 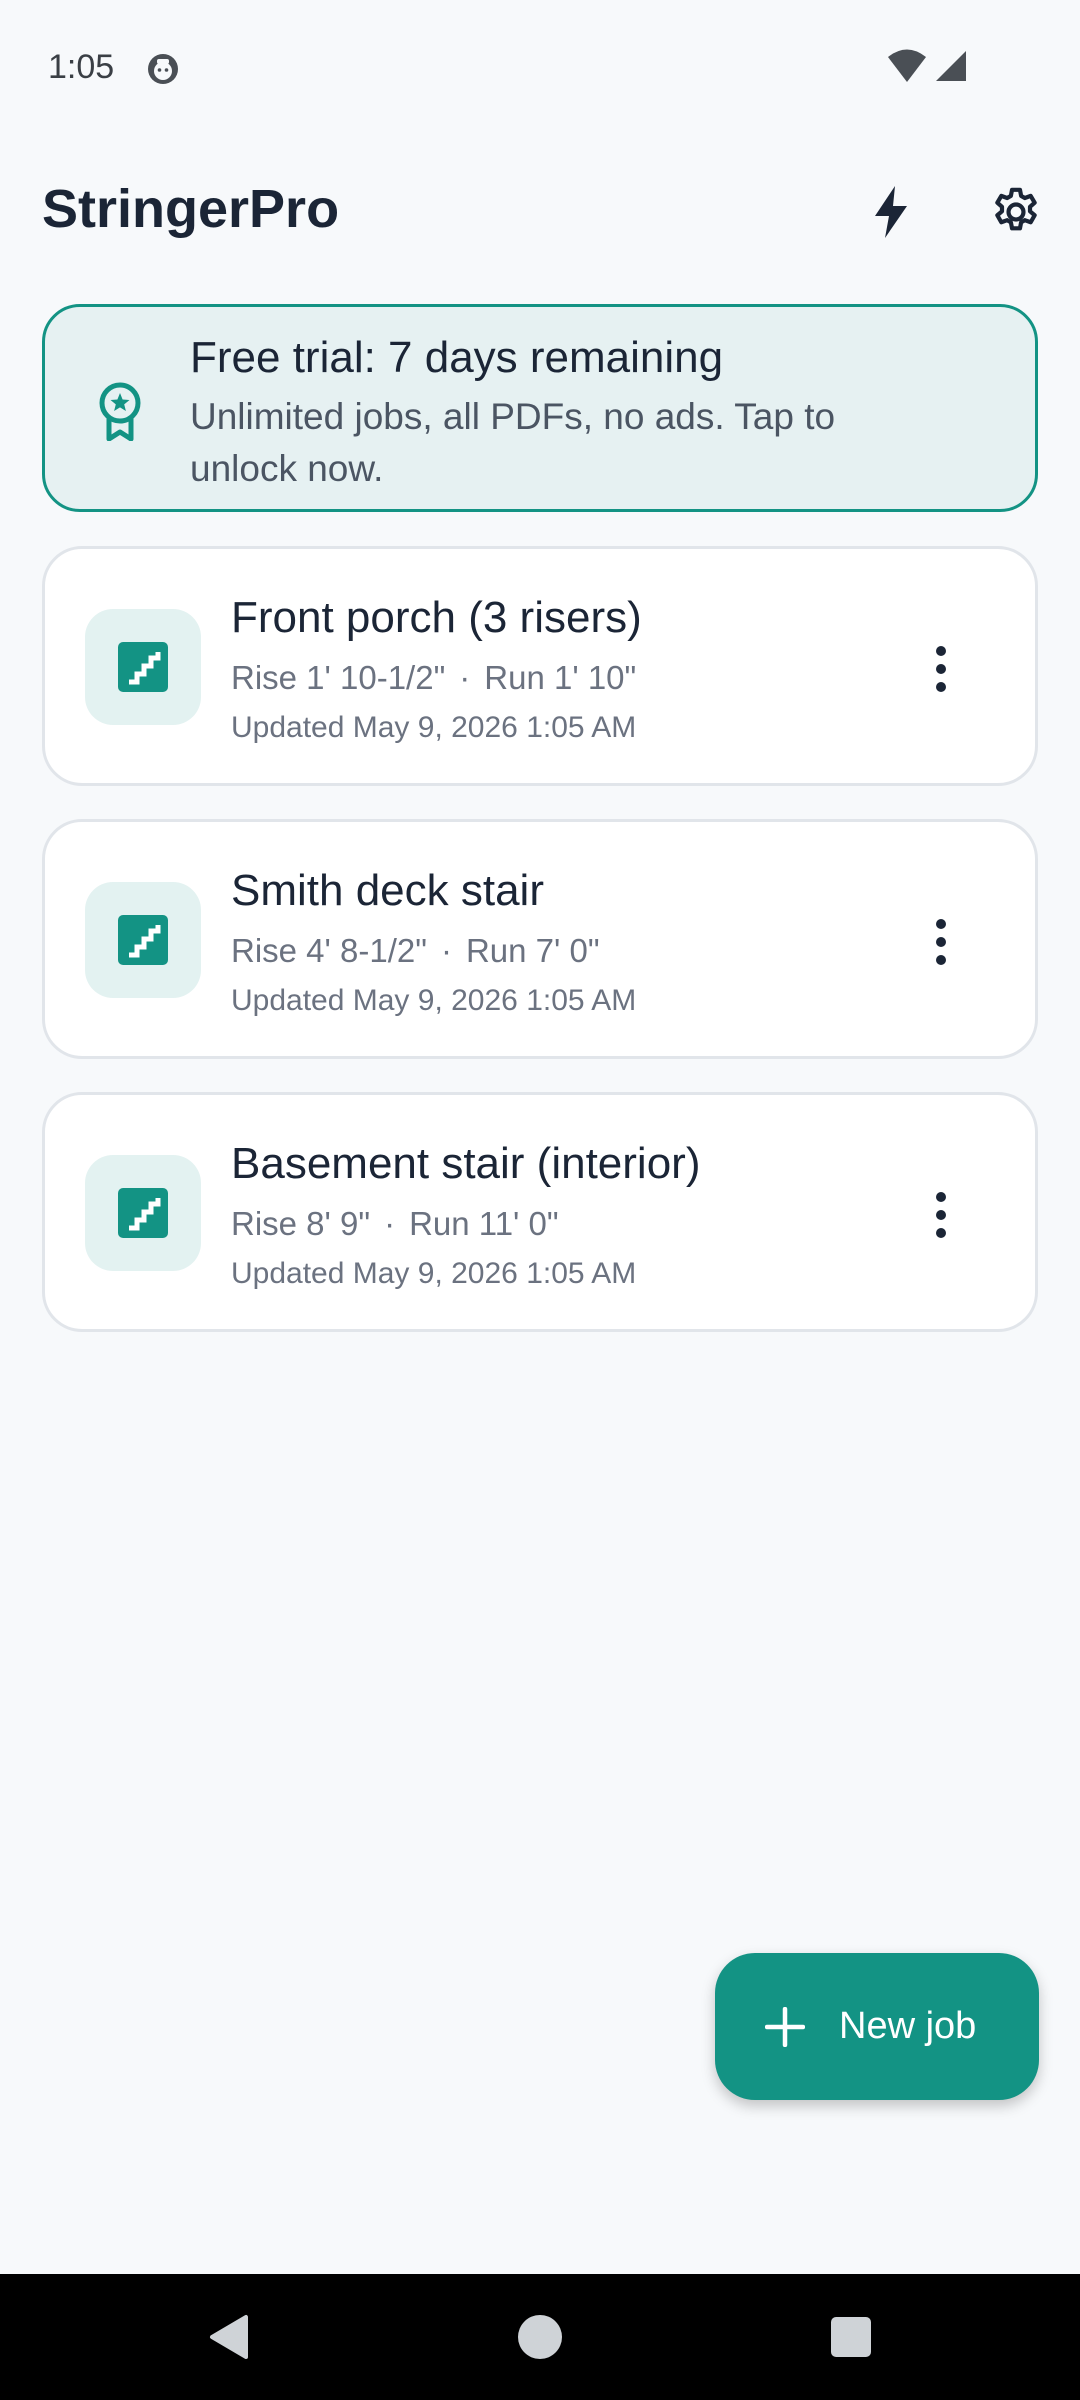 I want to click on back-button, so click(x=228, y=2337).